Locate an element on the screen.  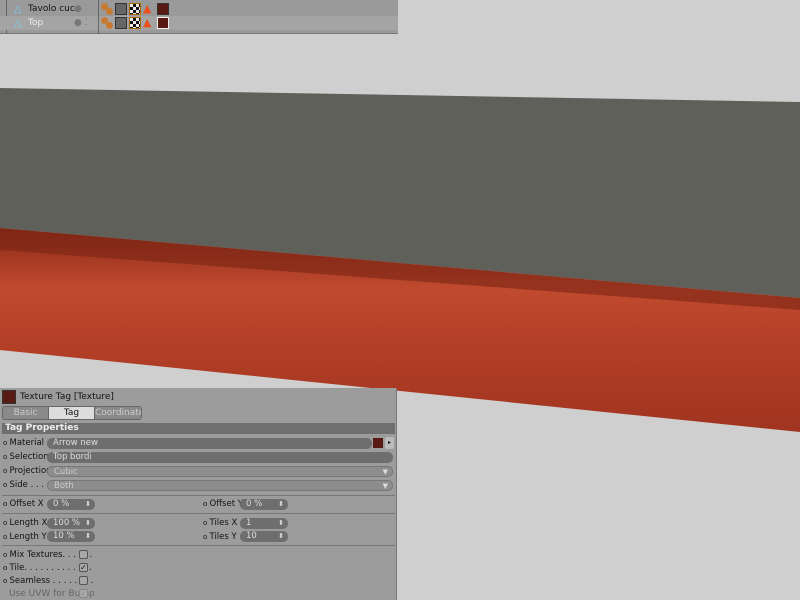
object-name: Top is located at coordinates (35, 23).